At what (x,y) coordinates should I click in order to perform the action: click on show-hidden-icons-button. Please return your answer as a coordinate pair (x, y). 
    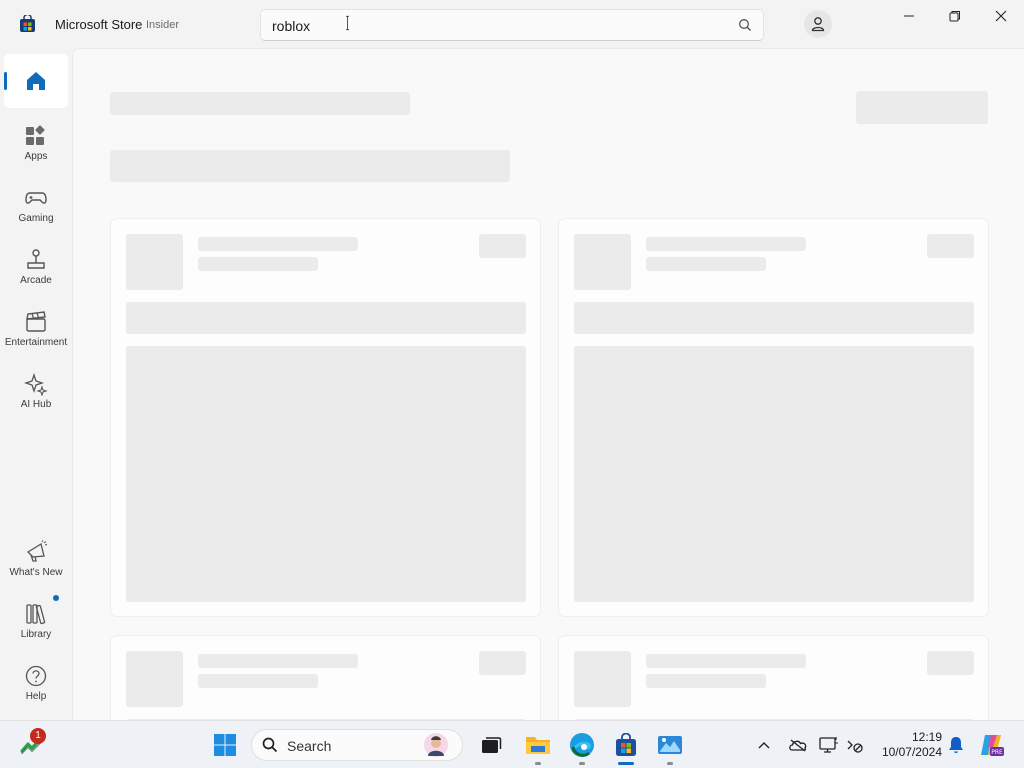
    Looking at the image, I should click on (764, 745).